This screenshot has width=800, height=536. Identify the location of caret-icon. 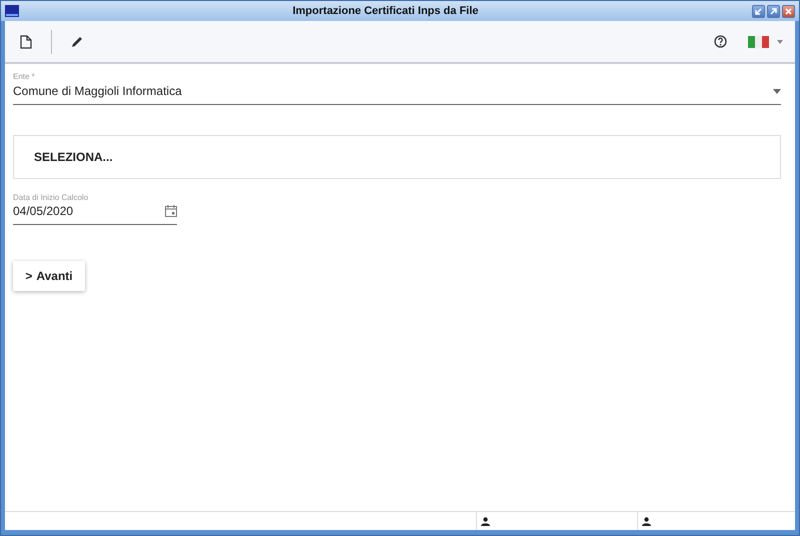
(779, 42).